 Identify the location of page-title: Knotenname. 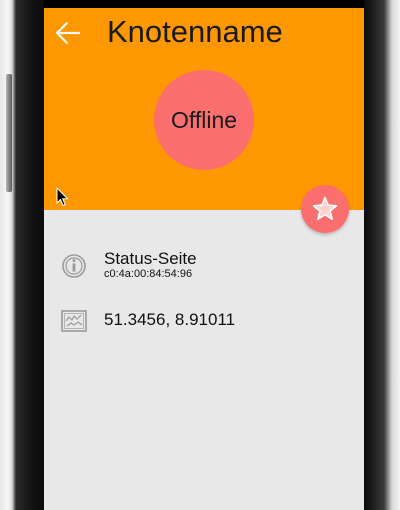
(195, 31).